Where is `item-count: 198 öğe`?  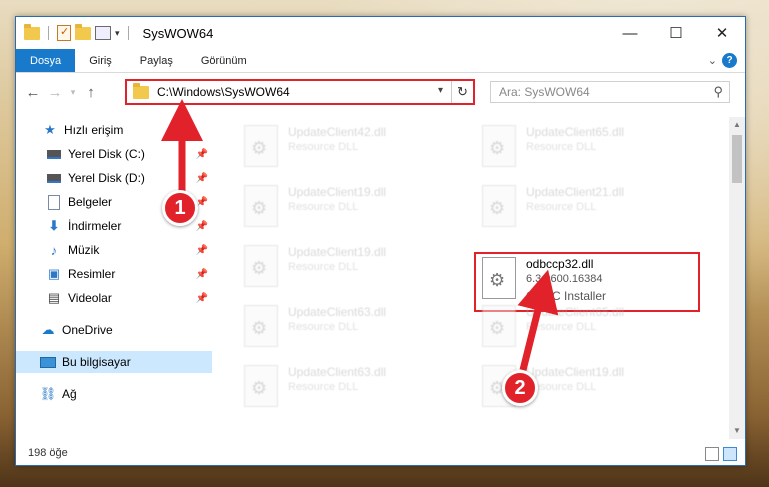 item-count: 198 öğe is located at coordinates (48, 453).